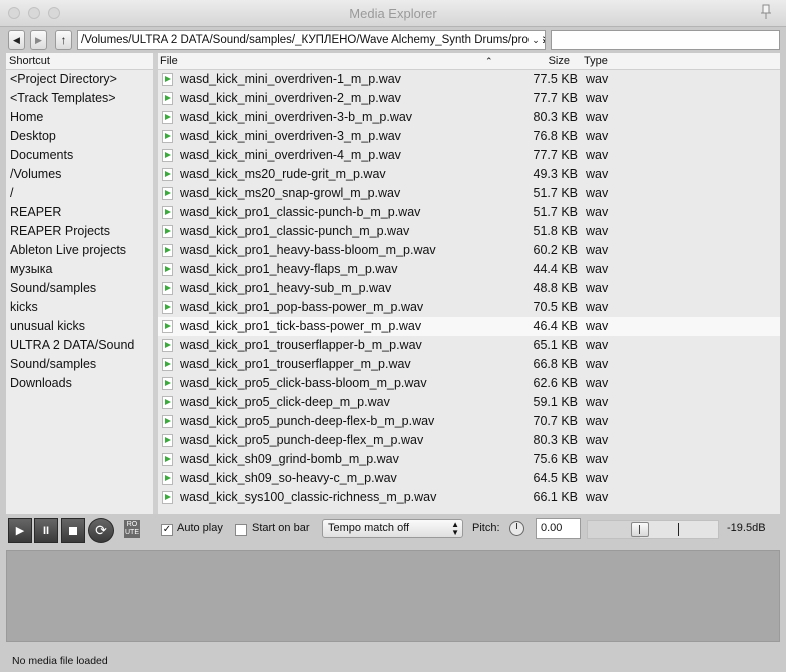 The image size is (786, 672). Describe the element at coordinates (79, 79) in the screenshot. I see `shortcut-item: <Project Directory>` at that location.